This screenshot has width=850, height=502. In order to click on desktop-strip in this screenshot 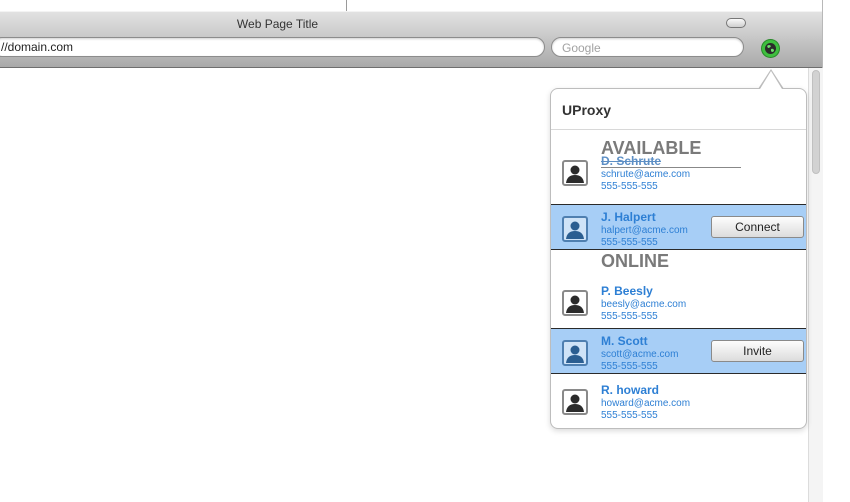, I will do `click(411, 5)`.